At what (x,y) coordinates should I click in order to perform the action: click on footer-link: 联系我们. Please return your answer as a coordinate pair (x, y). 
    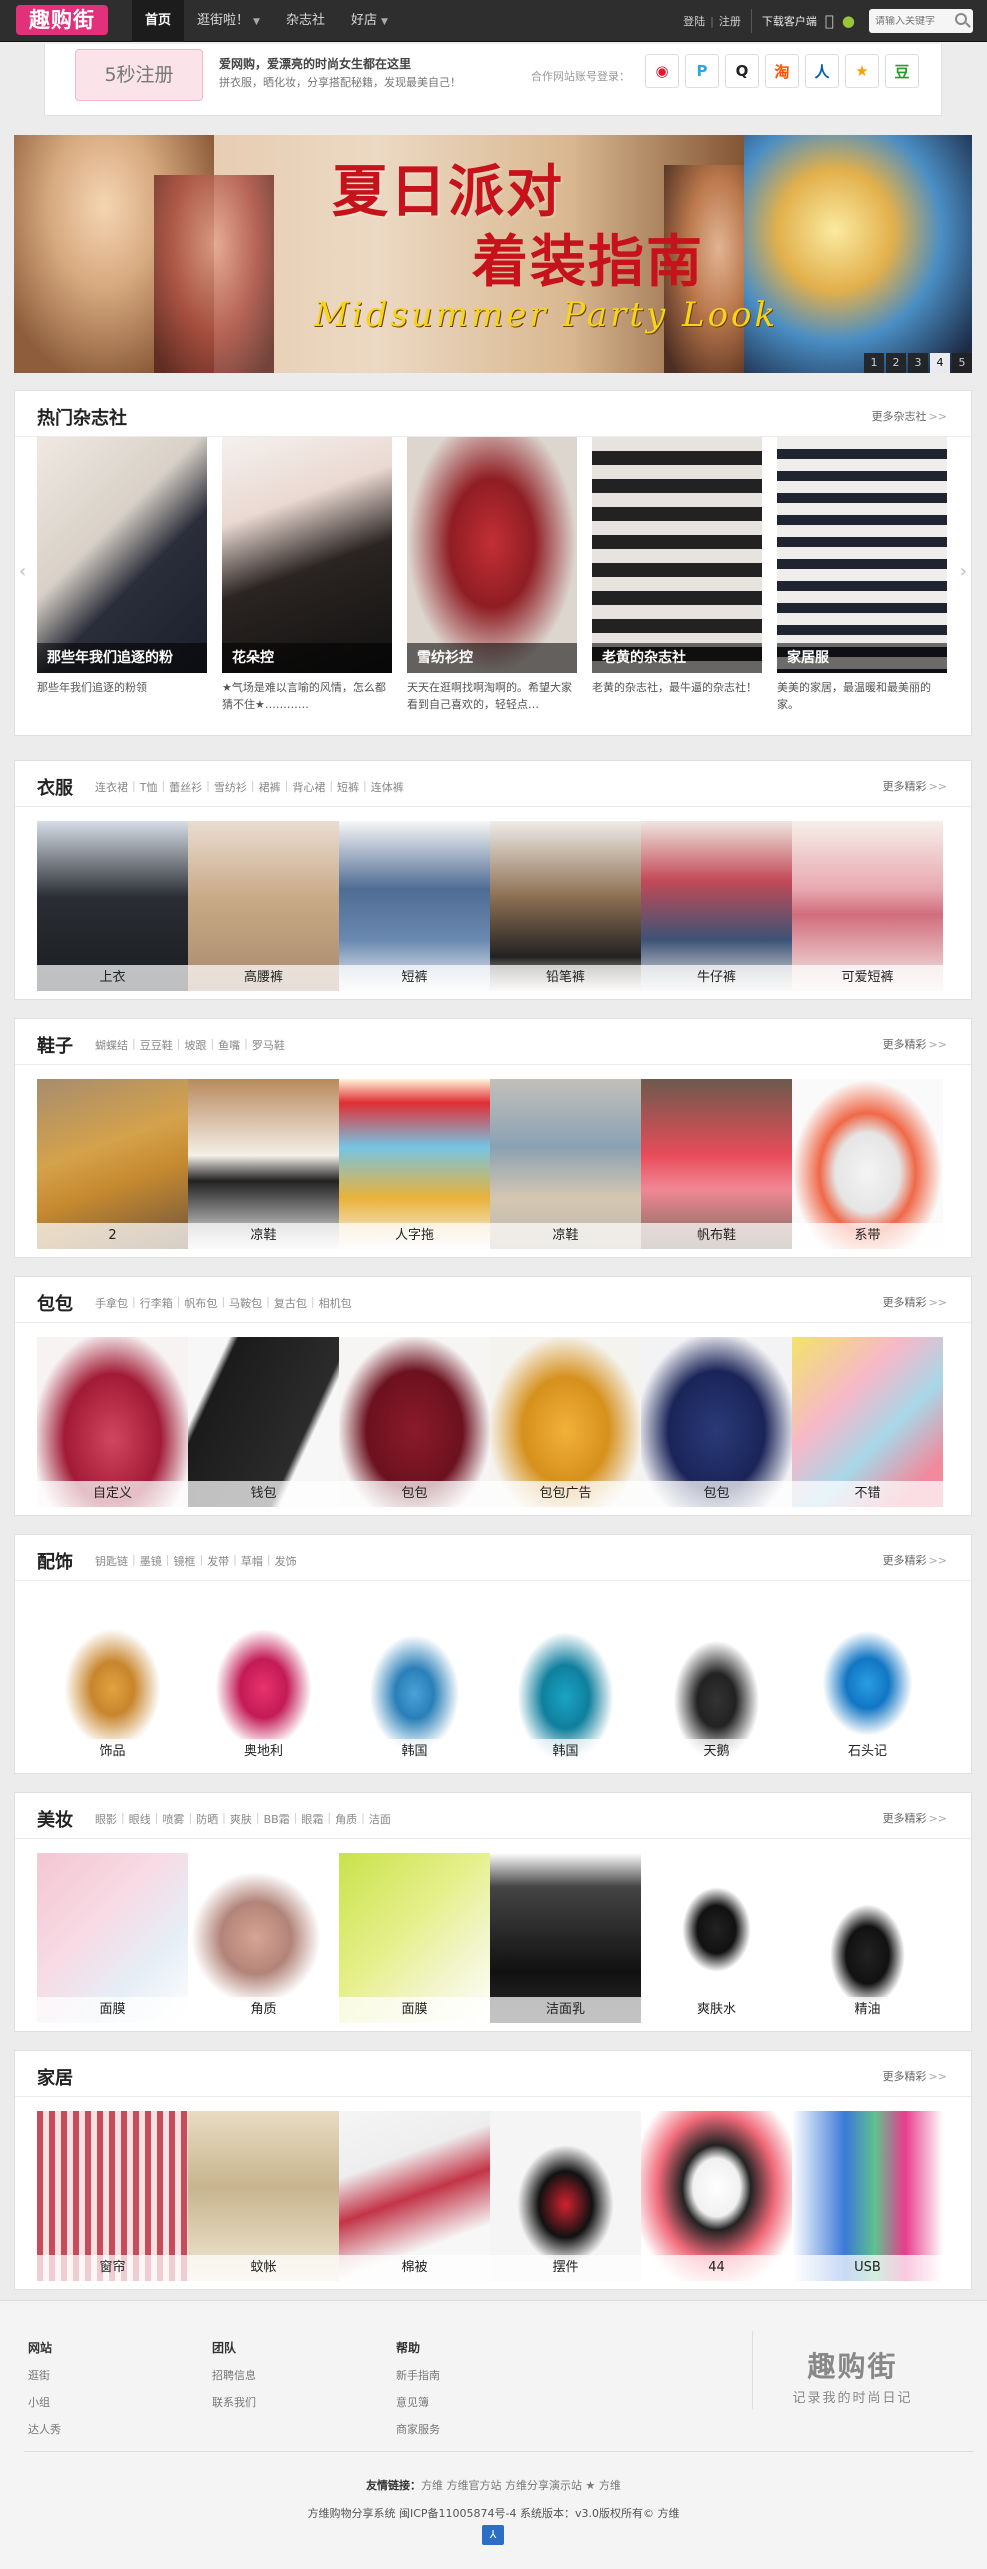
    Looking at the image, I should click on (234, 2402).